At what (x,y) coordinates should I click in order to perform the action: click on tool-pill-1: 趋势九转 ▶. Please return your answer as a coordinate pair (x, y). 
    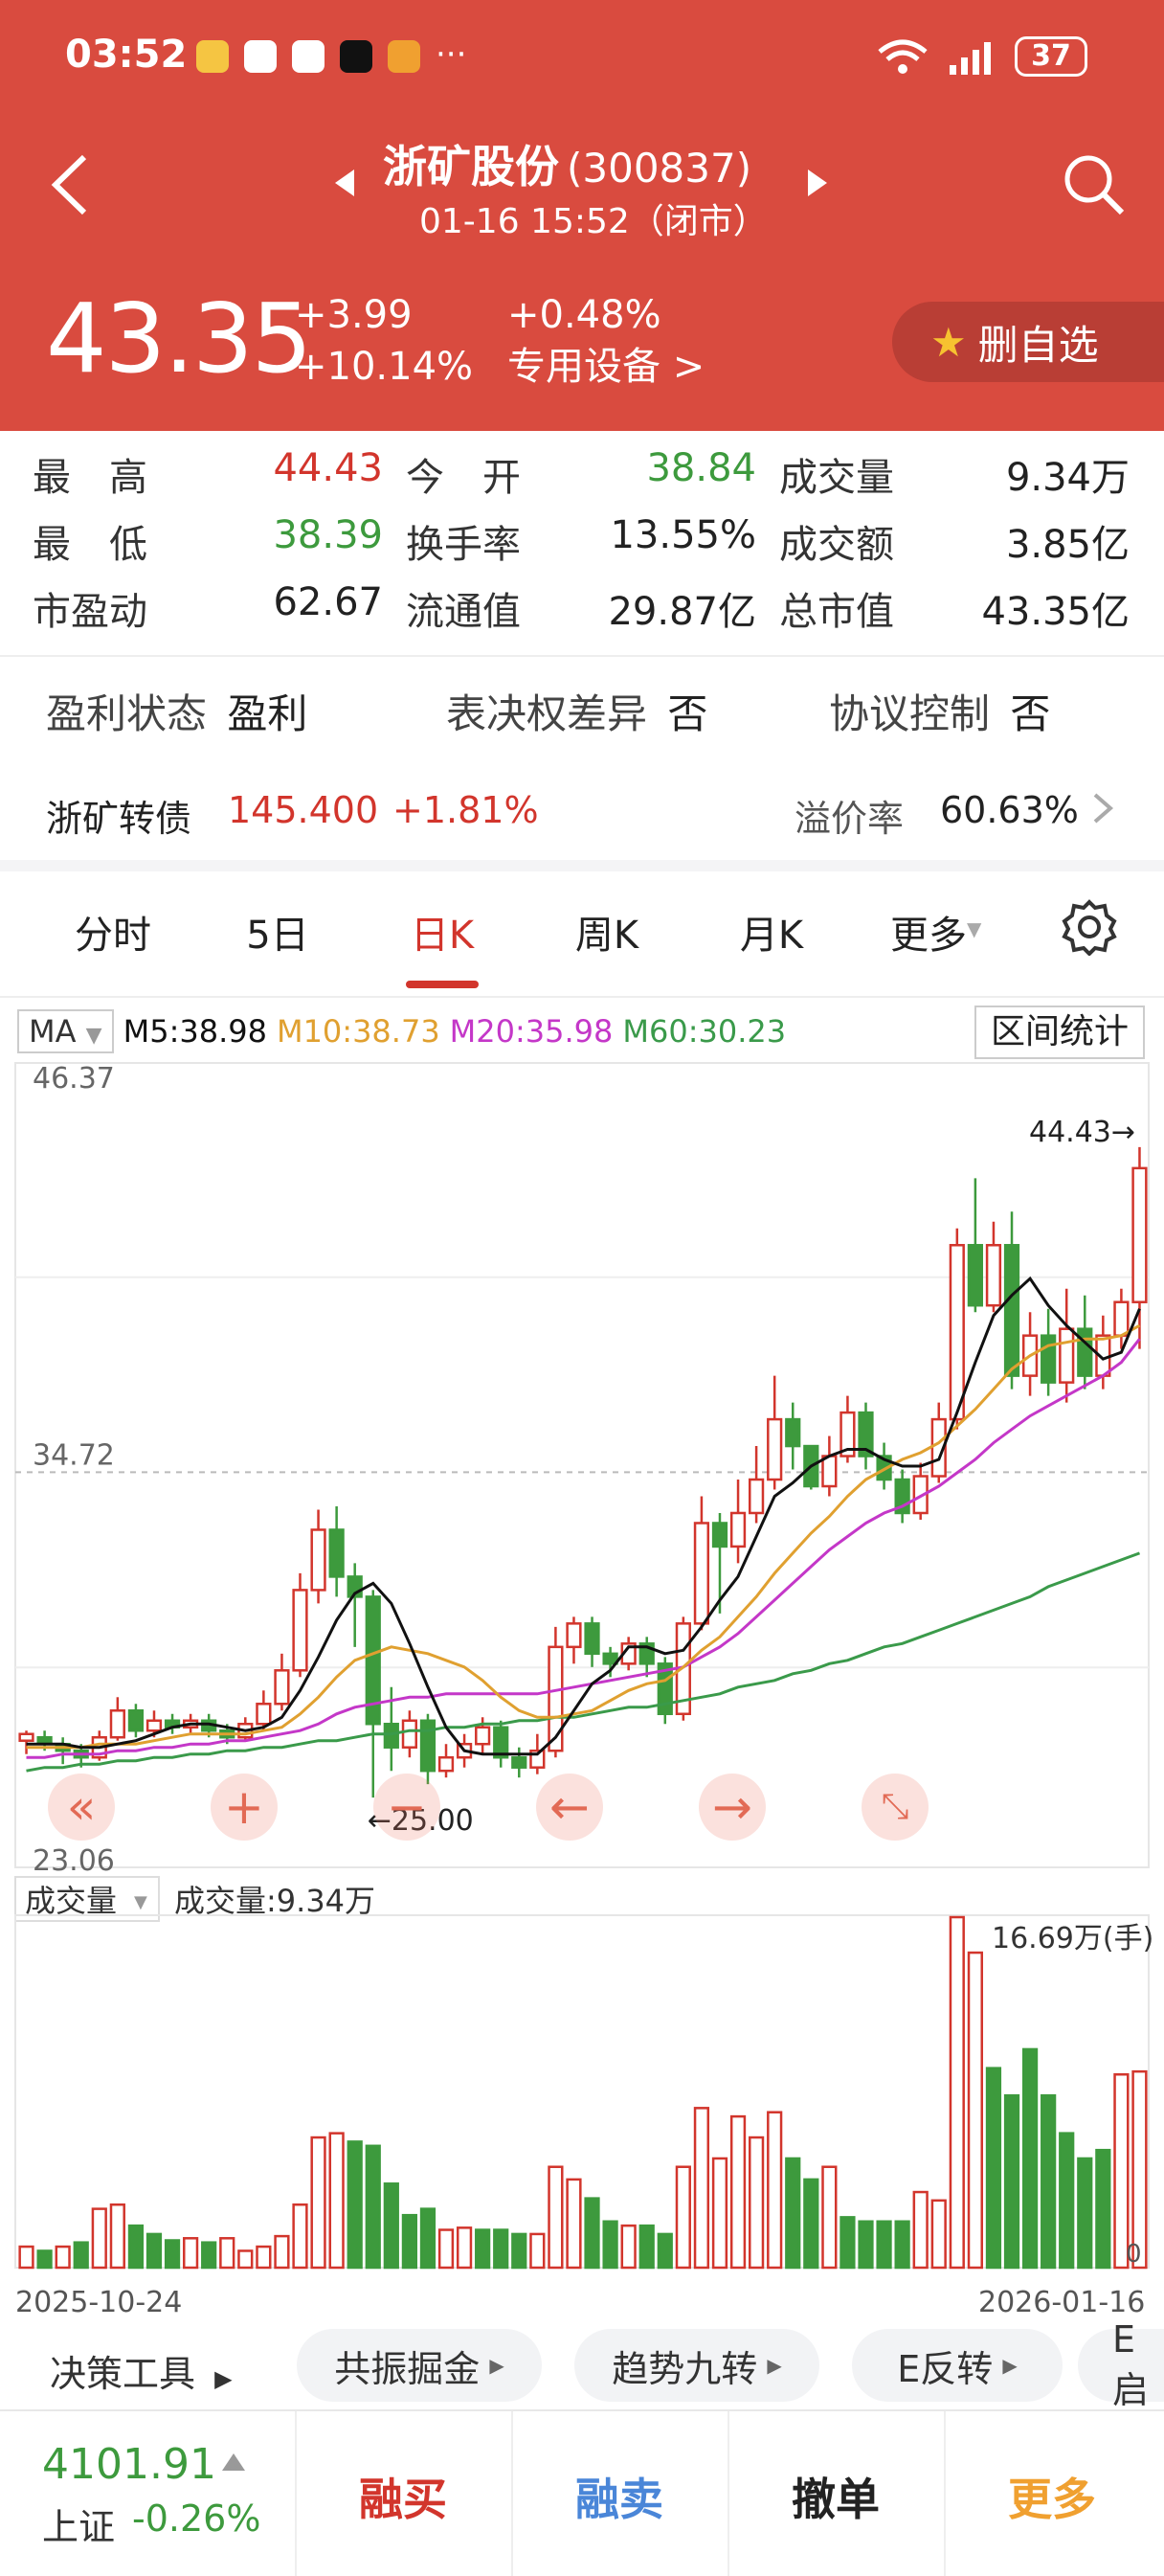
    Looking at the image, I should click on (697, 2365).